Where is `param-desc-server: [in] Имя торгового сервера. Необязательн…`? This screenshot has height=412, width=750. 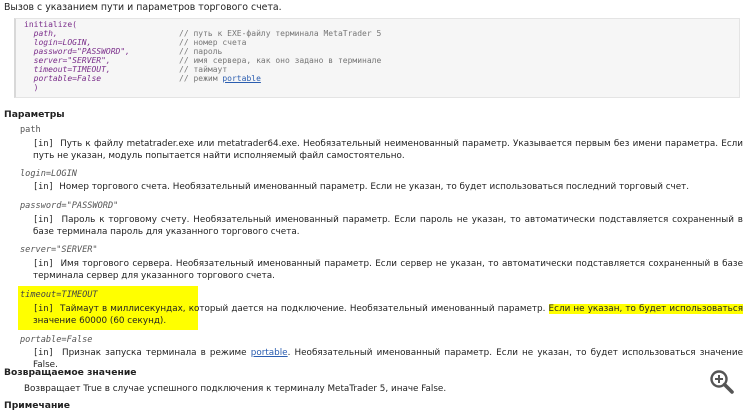
param-desc-server: [in] Имя торгового сервера. Необязательн… is located at coordinates (388, 270).